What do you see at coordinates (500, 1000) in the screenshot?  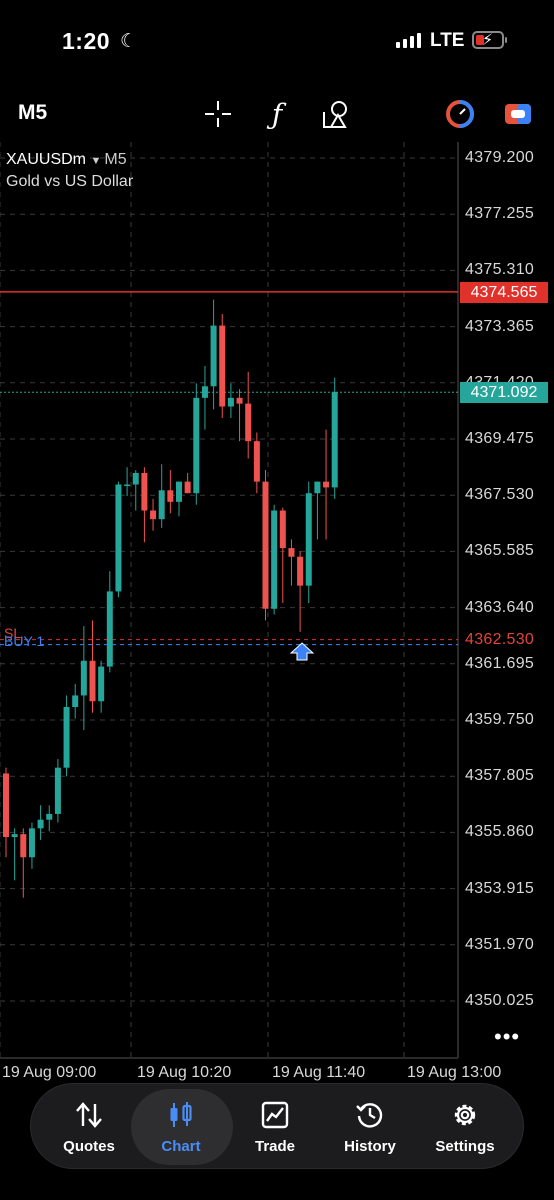 I see `y-tick-label: 4350.025` at bounding box center [500, 1000].